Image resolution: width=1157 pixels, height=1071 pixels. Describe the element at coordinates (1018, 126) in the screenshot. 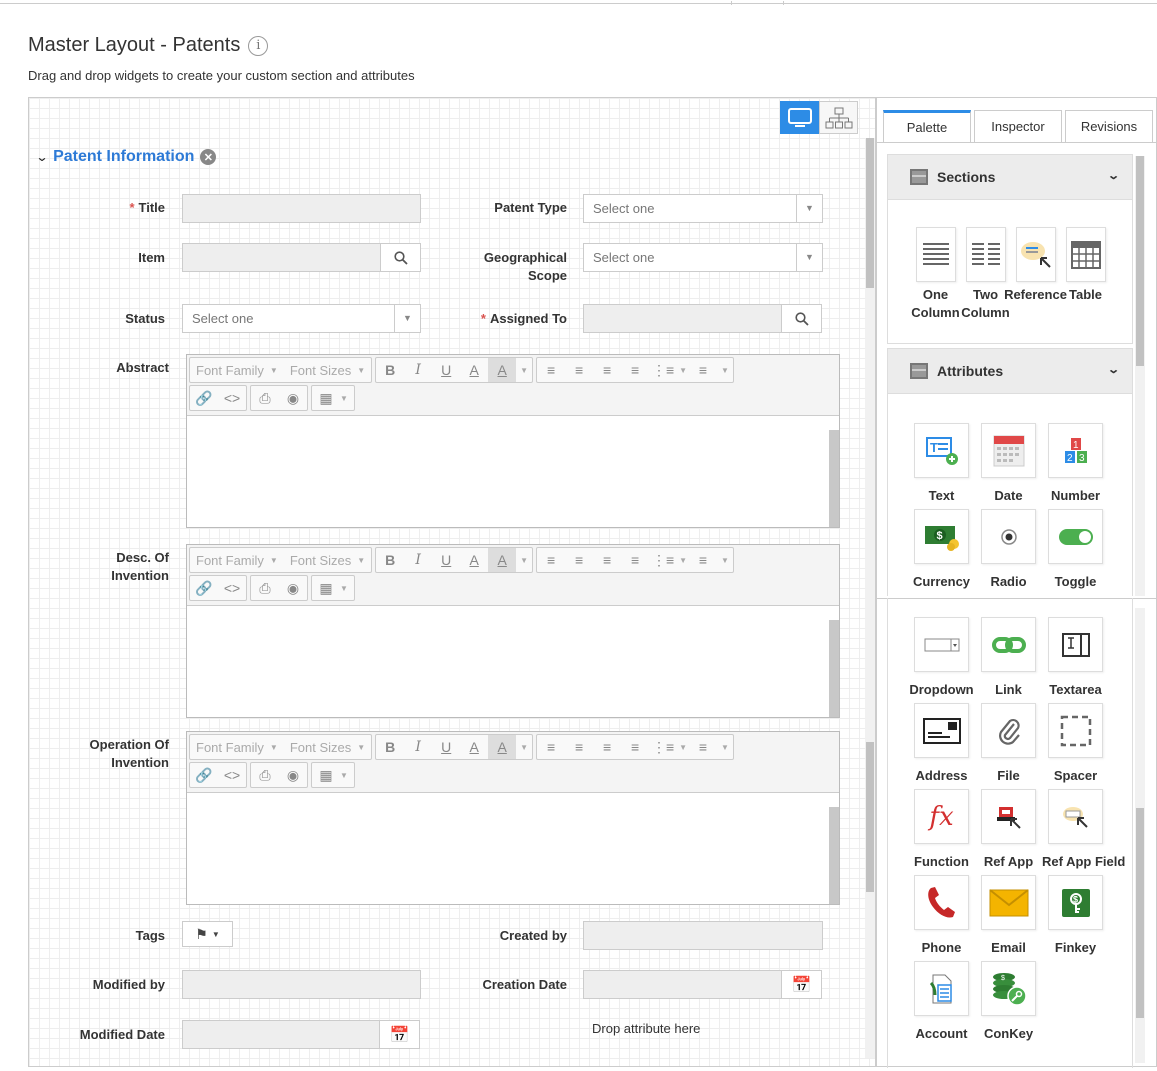

I see `tab-inspector: Inspector` at that location.